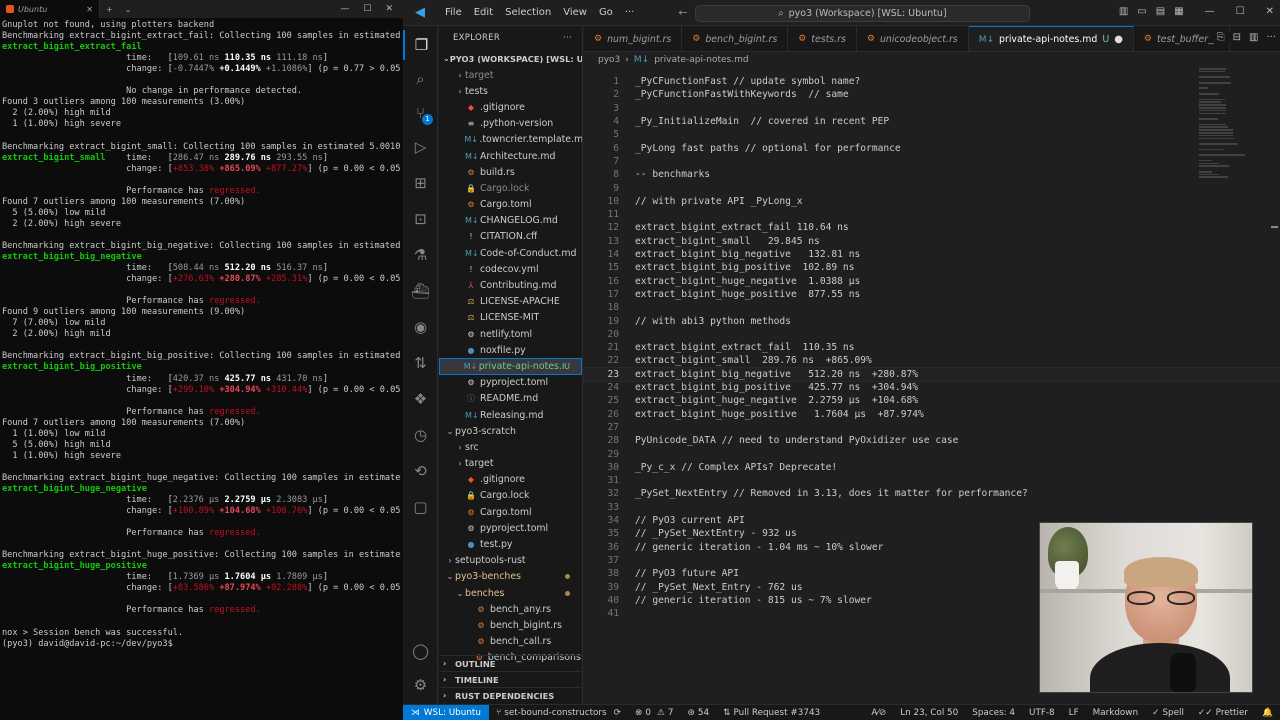 The height and width of the screenshot is (720, 1280). What do you see at coordinates (510, 334) in the screenshot?
I see `tree-file: ⚙ netlify.toml` at bounding box center [510, 334].